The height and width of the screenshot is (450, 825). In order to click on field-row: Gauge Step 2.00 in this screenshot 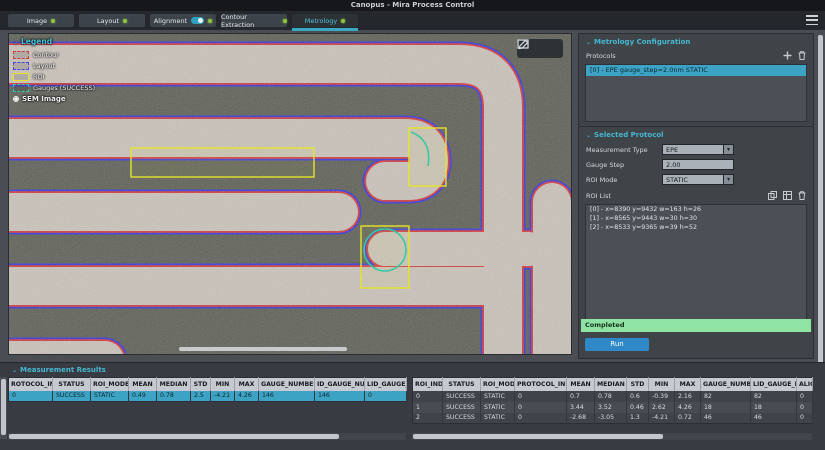, I will do `click(696, 164)`.